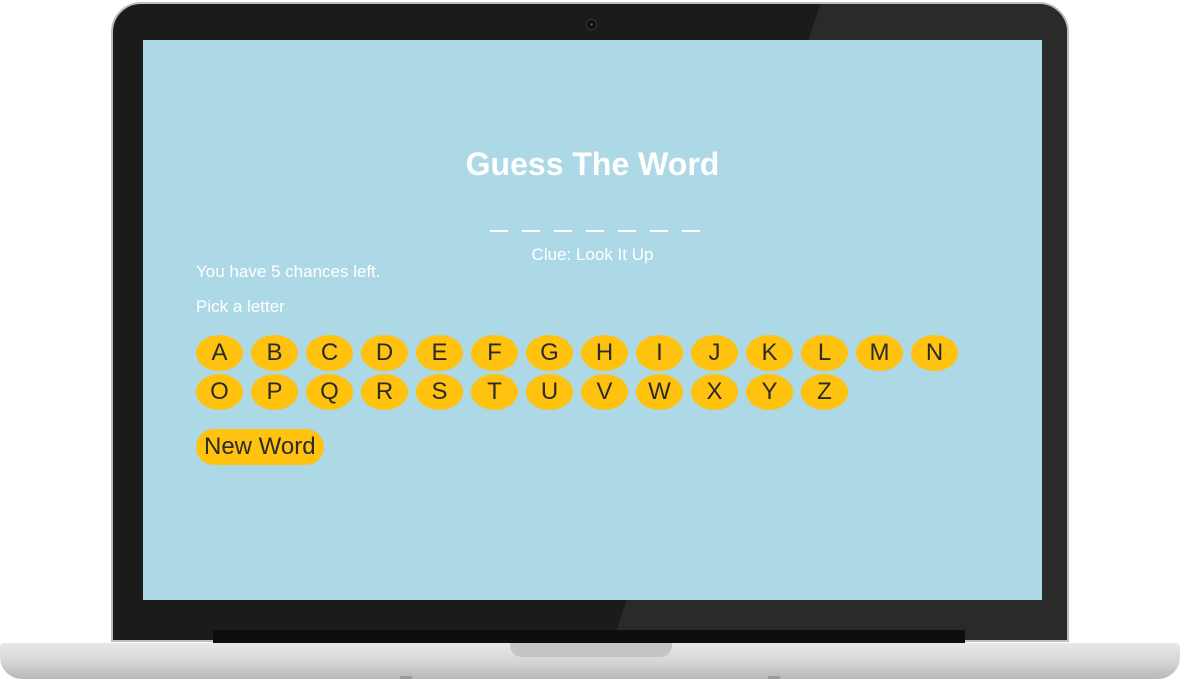  What do you see at coordinates (549, 392) in the screenshot?
I see `letter-button-u: U` at bounding box center [549, 392].